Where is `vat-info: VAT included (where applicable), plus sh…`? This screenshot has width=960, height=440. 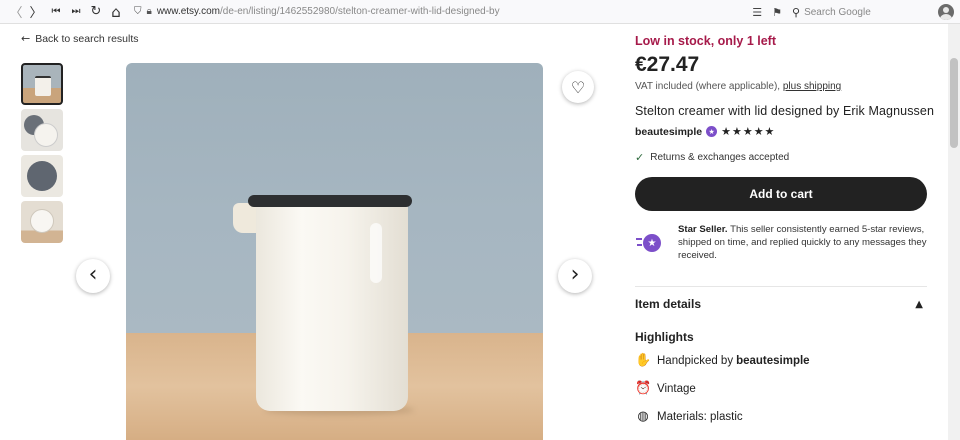 vat-info: VAT included (where applicable), plus sh… is located at coordinates (738, 86).